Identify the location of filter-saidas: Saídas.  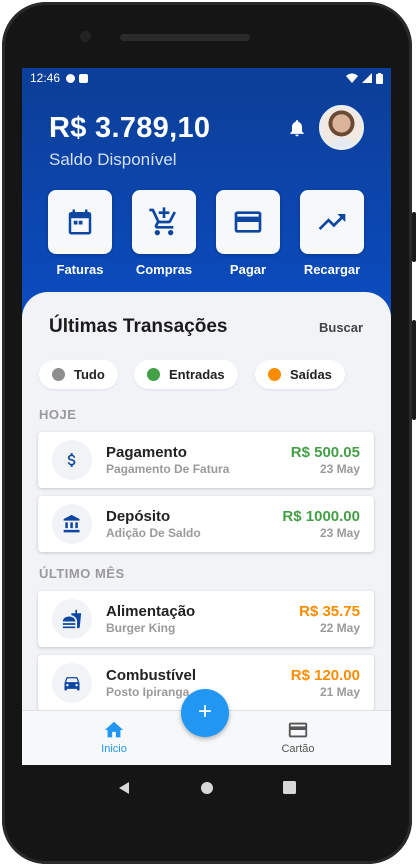
(300, 374).